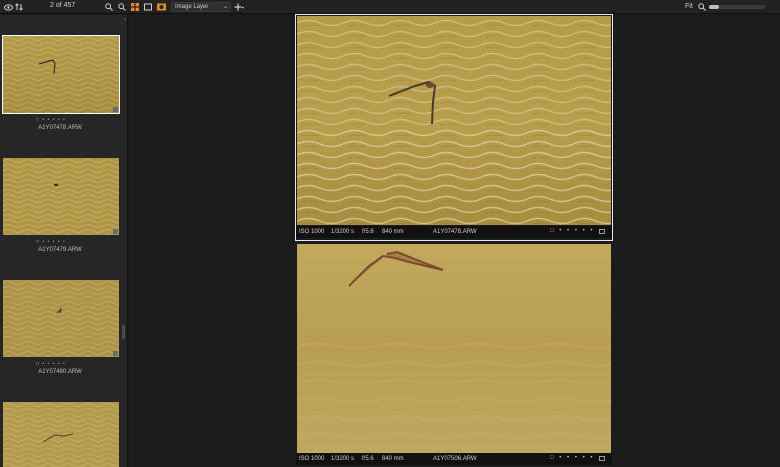  What do you see at coordinates (390, 7) in the screenshot?
I see `top-toolbar: 2 of 457 Image Layer ⌄ Fit` at bounding box center [390, 7].